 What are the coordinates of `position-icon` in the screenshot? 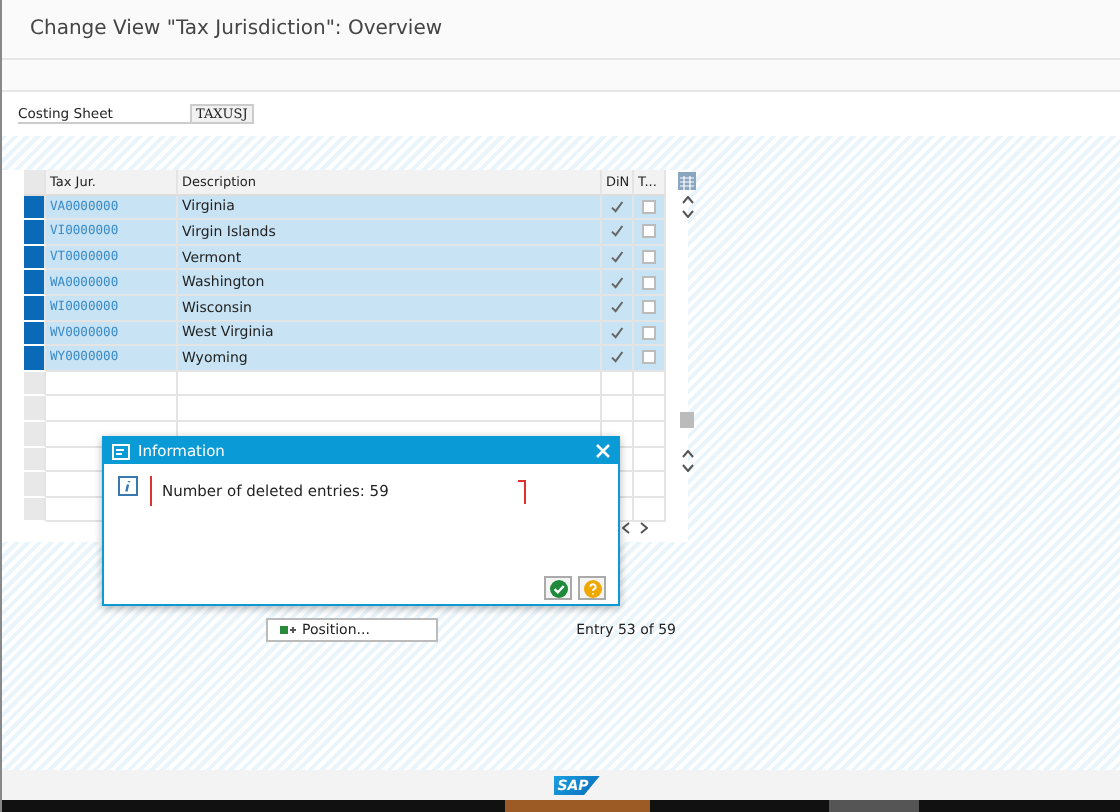 It's located at (288, 630).